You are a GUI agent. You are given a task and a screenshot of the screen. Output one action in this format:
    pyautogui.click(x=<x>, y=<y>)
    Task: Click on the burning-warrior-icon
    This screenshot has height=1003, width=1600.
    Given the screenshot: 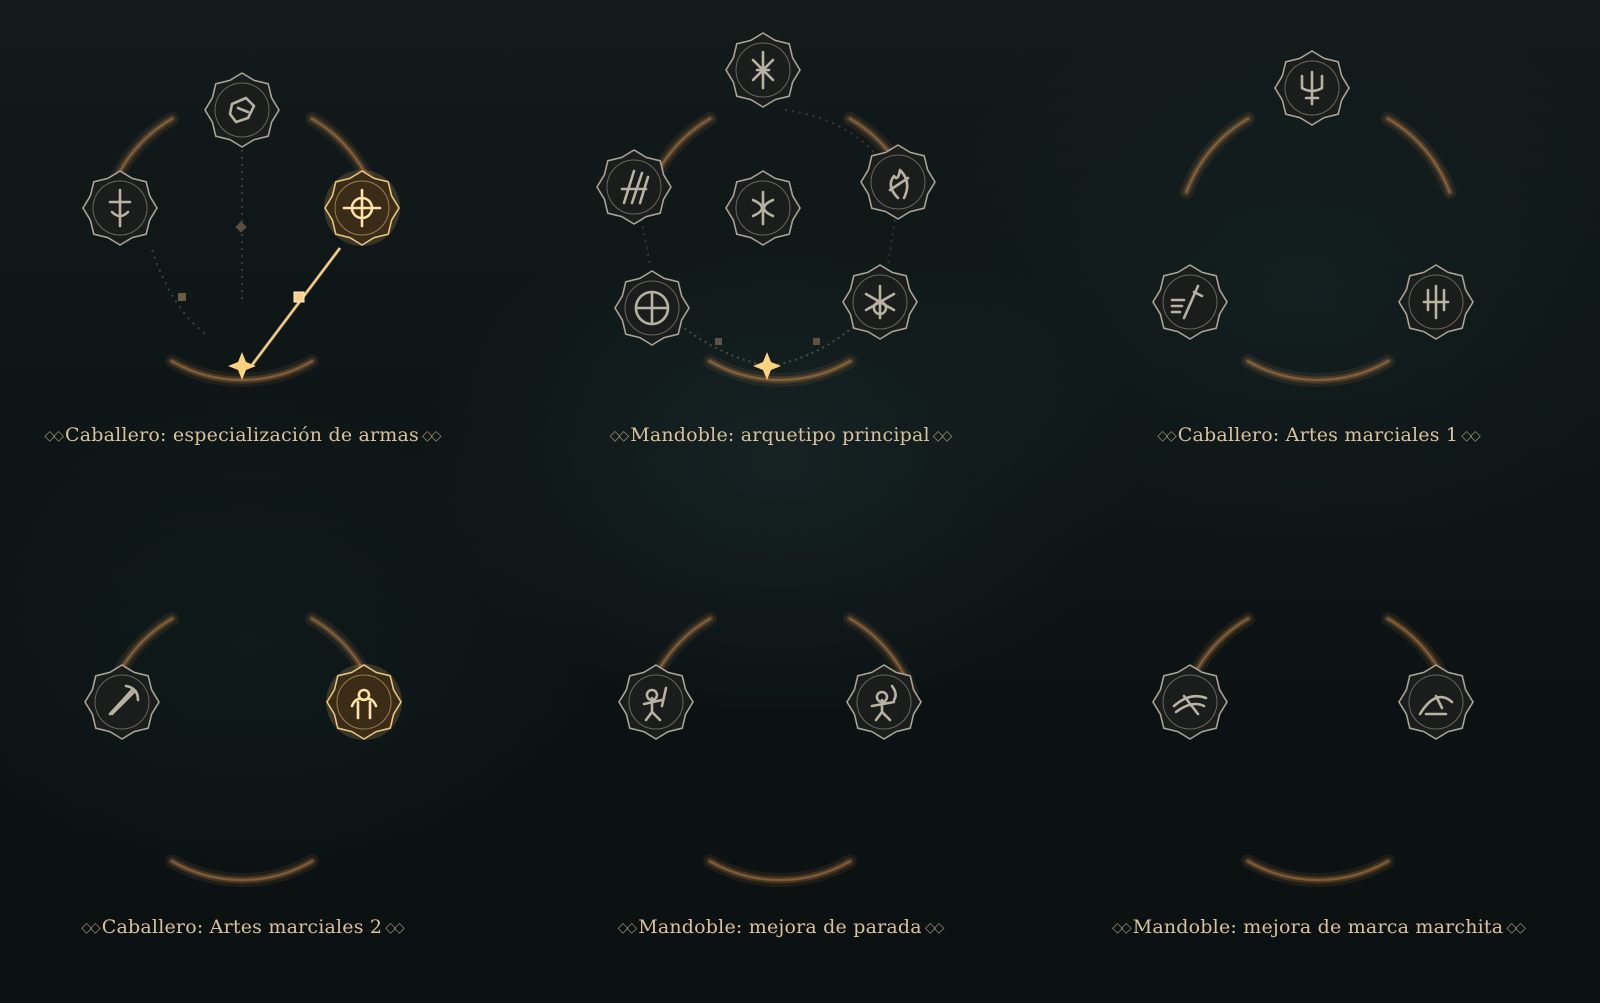 What is the action you would take?
    pyautogui.click(x=884, y=702)
    